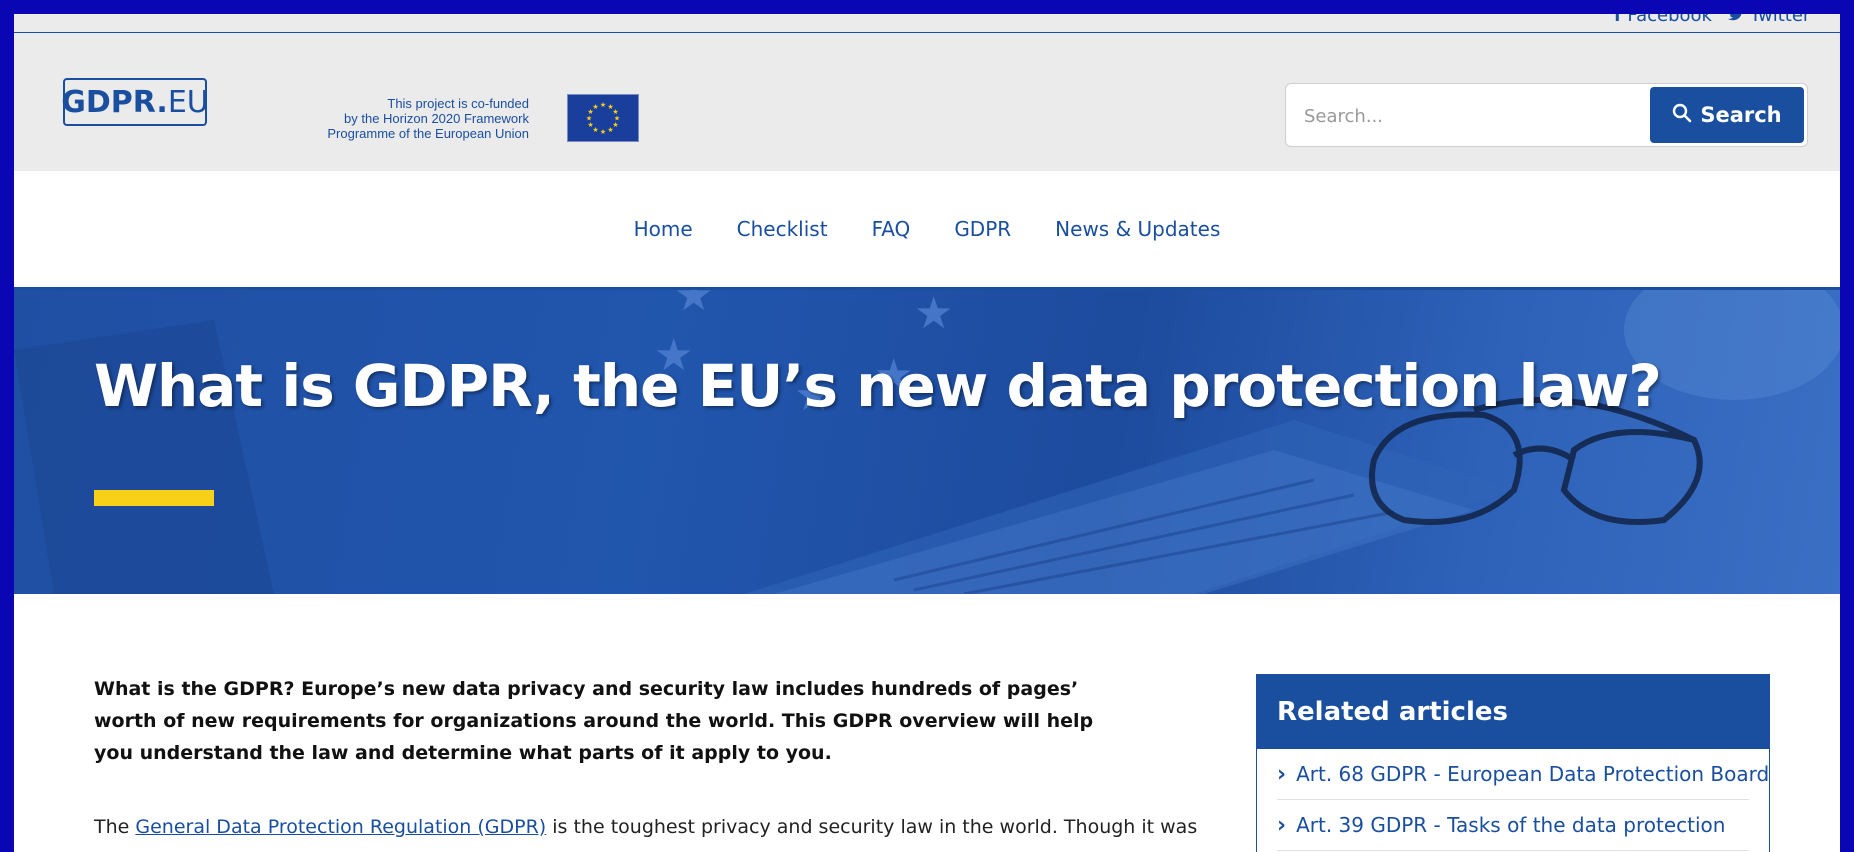 This screenshot has width=1854, height=852. Describe the element at coordinates (927, 23) in the screenshot. I see `top-social-strip: f Facebook Twitter` at that location.